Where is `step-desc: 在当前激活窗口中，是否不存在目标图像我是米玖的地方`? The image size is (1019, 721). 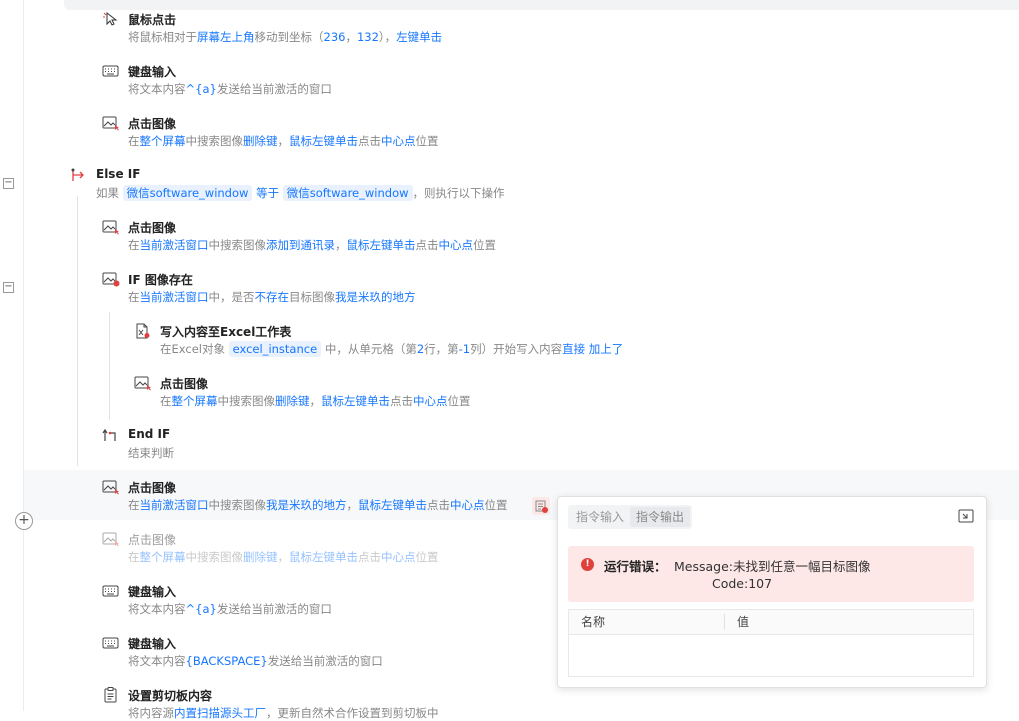 step-desc: 在当前激活窗口中，是否不存在目标图像我是米玖的地方 is located at coordinates (272, 297).